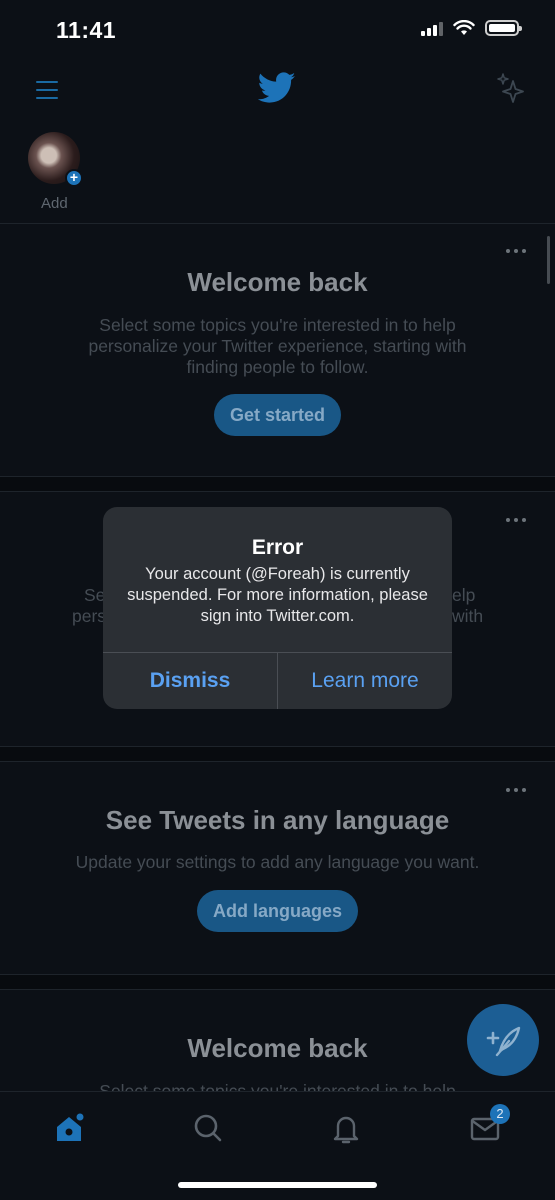 Image resolution: width=555 pixels, height=1200 pixels. I want to click on fleet-add: + Add, so click(56, 172).